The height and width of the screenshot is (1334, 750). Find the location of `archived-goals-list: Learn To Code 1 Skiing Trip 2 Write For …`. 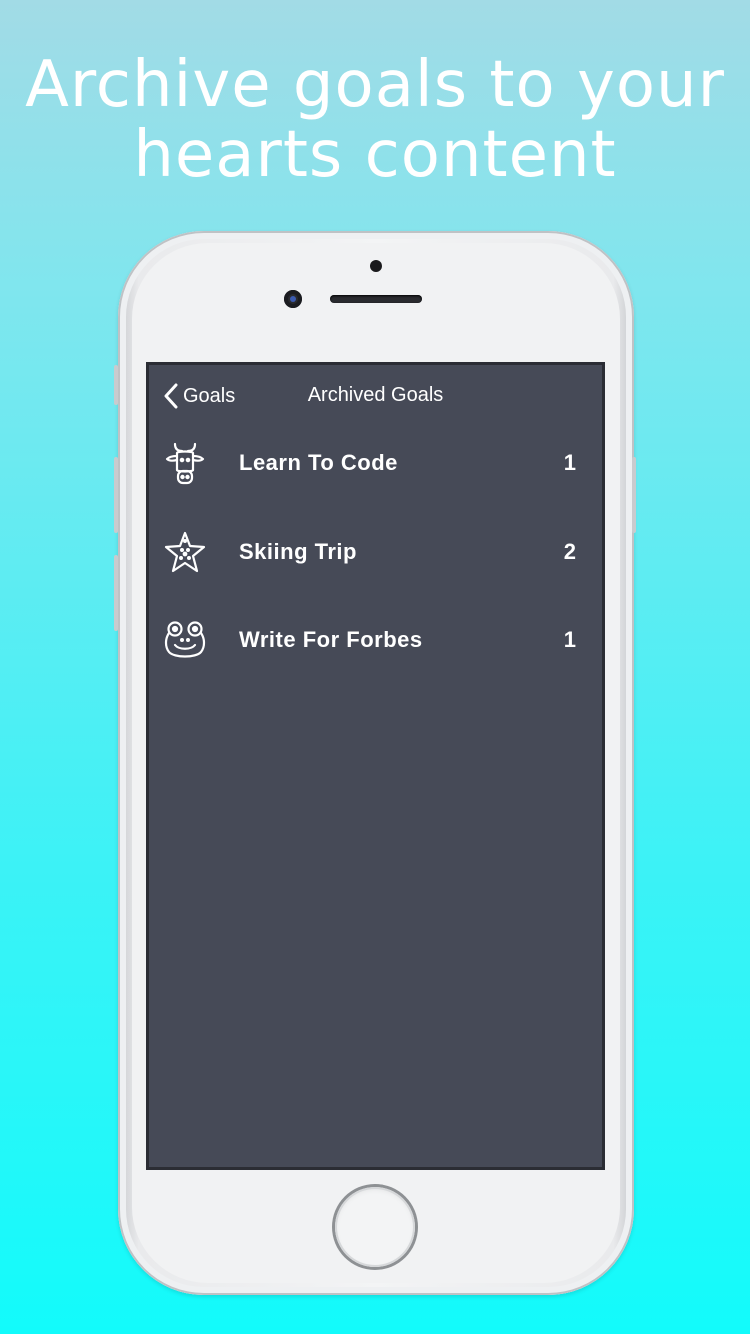

archived-goals-list: Learn To Code 1 Skiing Trip 2 Write For … is located at coordinates (375, 552).